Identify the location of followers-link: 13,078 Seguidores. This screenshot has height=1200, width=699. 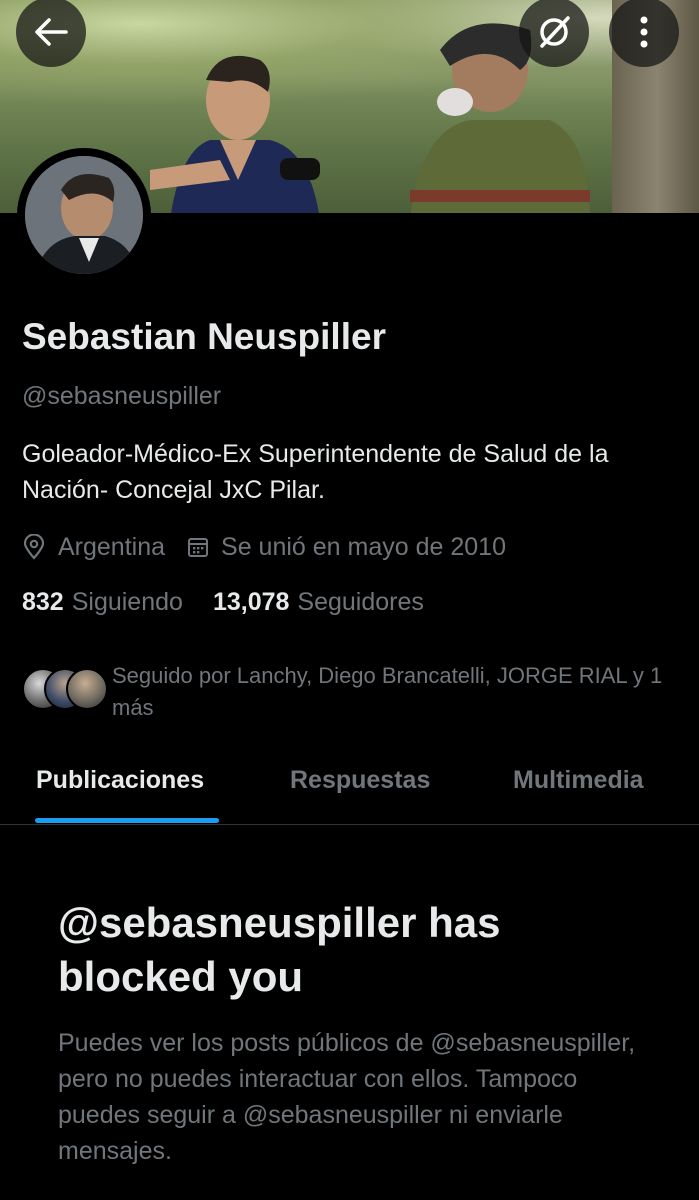
(318, 602).